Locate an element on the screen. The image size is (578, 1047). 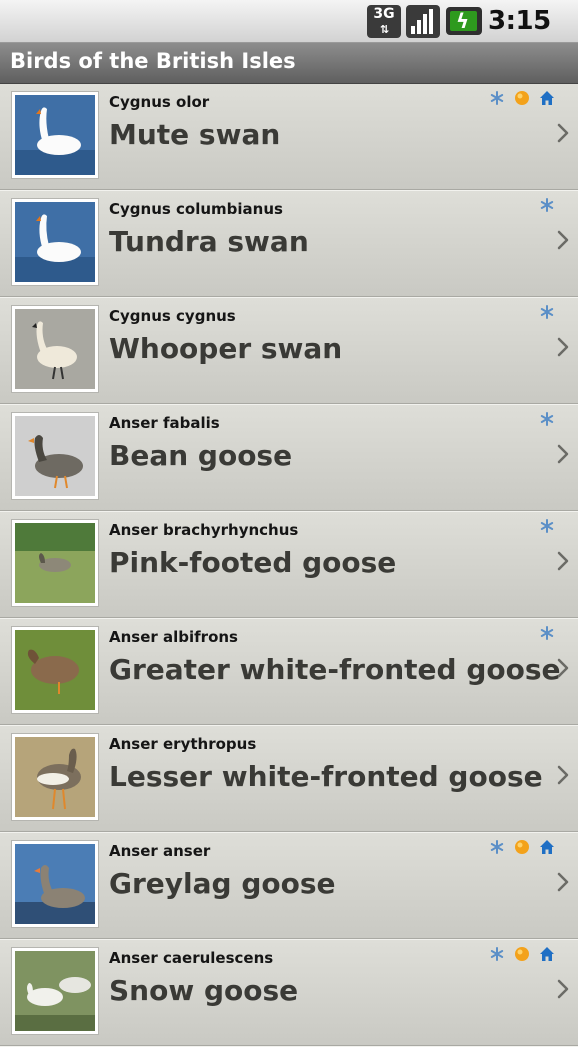
scientific-name: Cygnus cygnus is located at coordinates (172, 316).